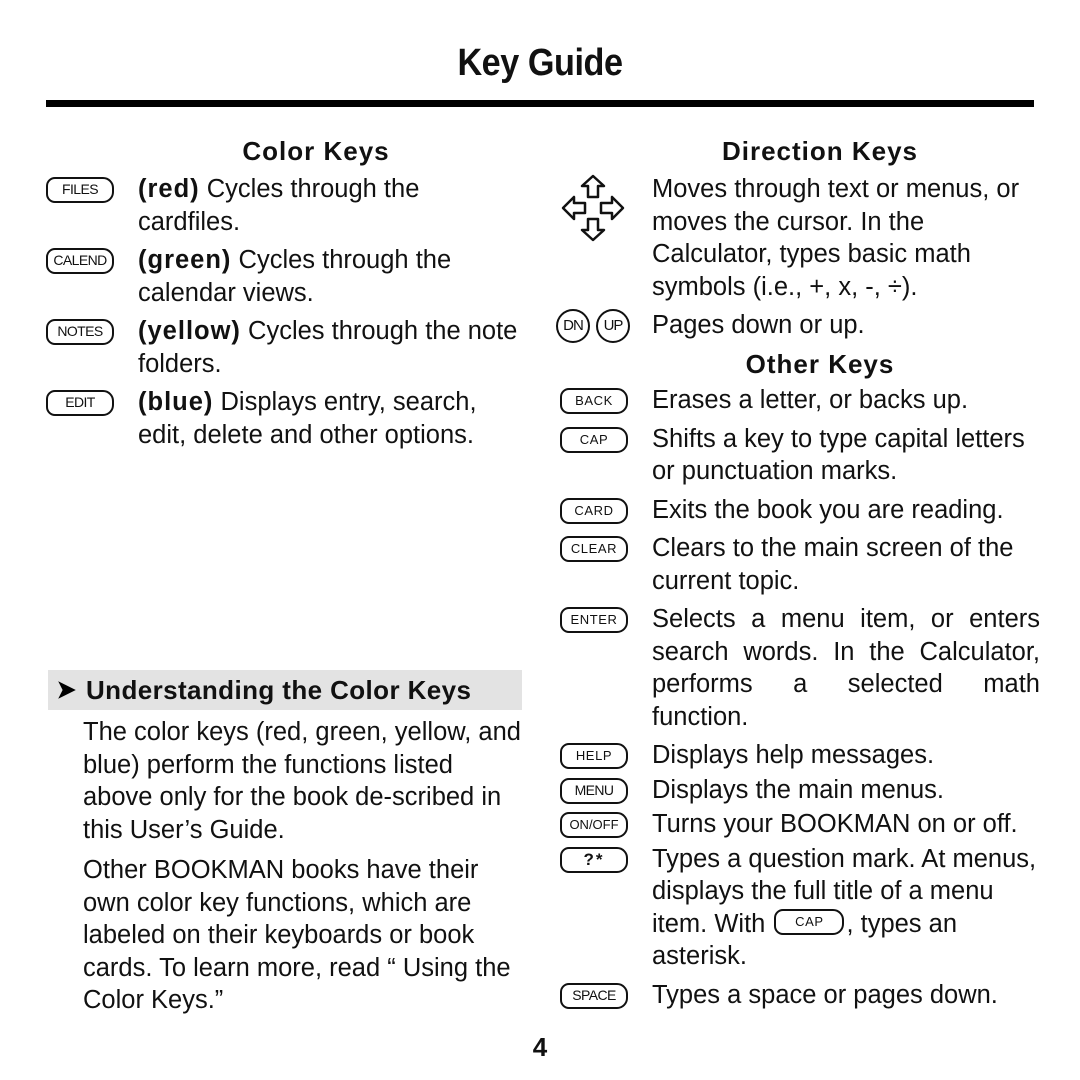 This screenshot has width=1080, height=1080. Describe the element at coordinates (835, 824) in the screenshot. I see `key-description: Turns your BOOKMAN on or off.` at that location.